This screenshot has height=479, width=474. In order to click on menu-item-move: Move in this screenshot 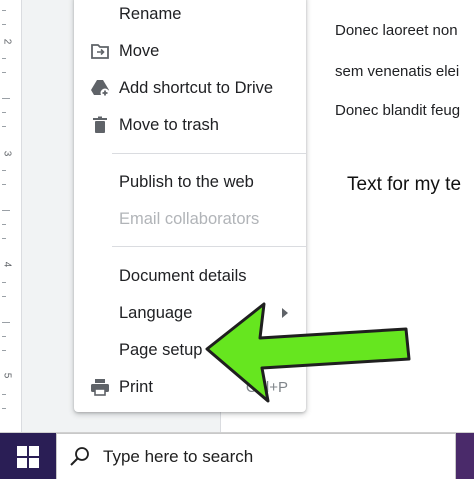, I will do `click(190, 51)`.